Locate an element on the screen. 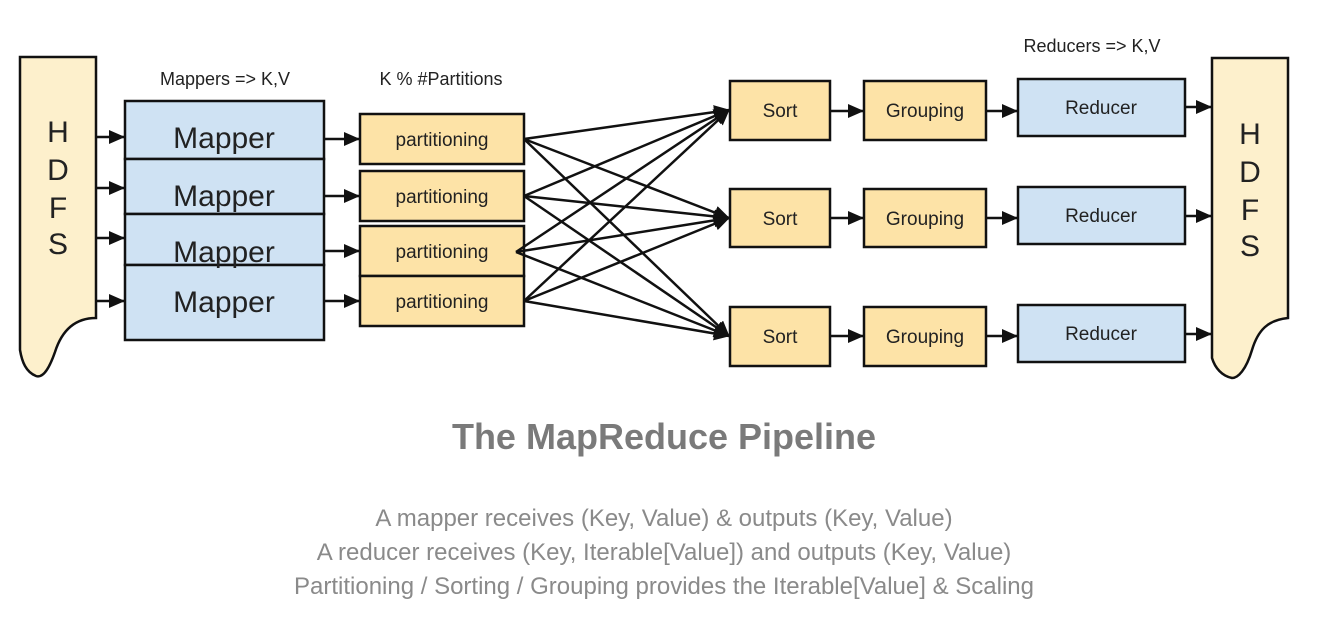 This screenshot has width=1328, height=635. hdfs-input-letter: D is located at coordinates (58, 170).